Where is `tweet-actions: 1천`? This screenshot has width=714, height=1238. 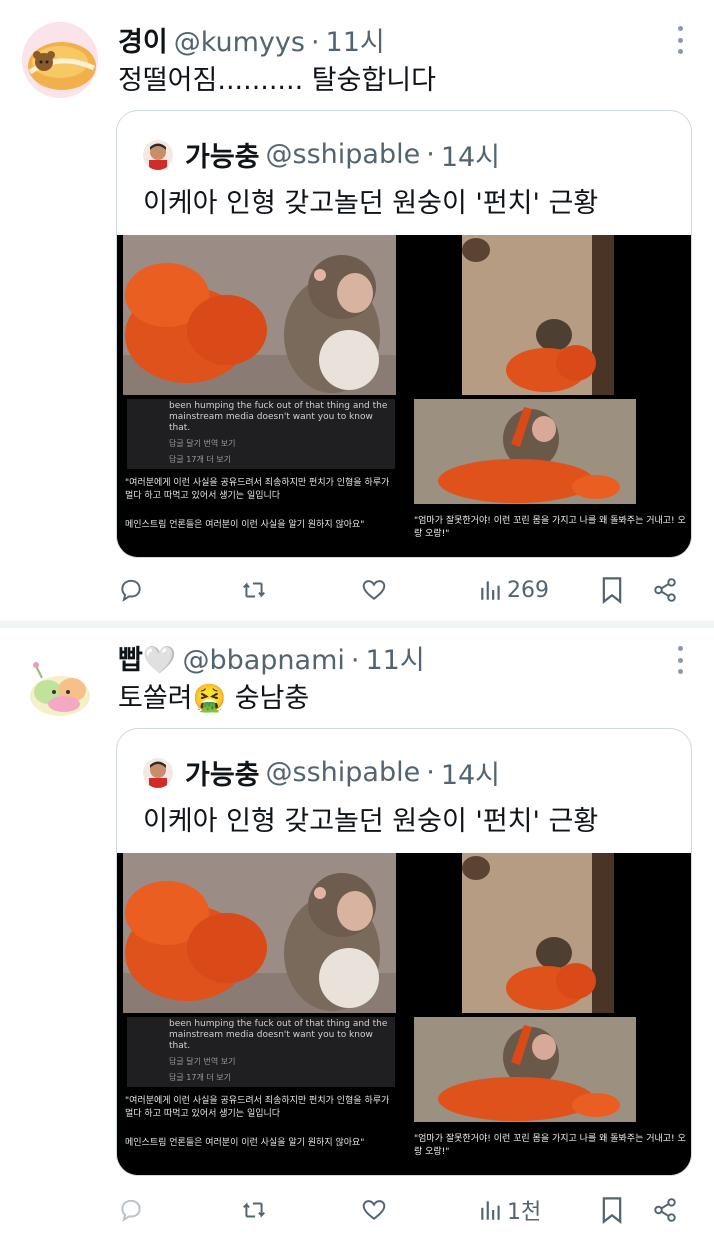
tweet-actions: 1천 is located at coordinates (357, 1210).